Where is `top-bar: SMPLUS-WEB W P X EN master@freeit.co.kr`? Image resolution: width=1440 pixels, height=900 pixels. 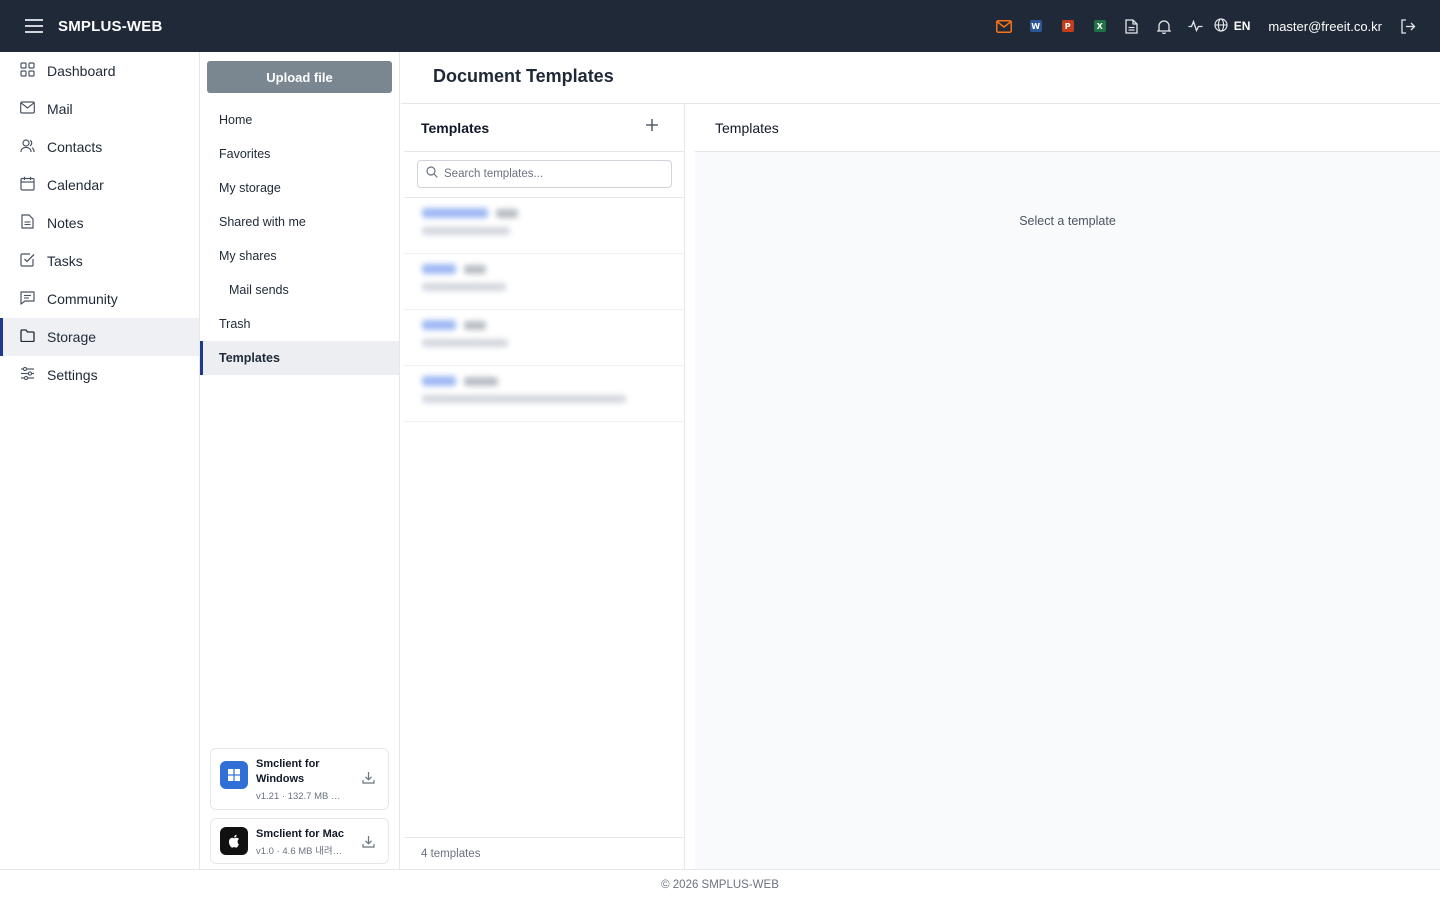 top-bar: SMPLUS-WEB W P X EN master@freeit.co.kr is located at coordinates (720, 26).